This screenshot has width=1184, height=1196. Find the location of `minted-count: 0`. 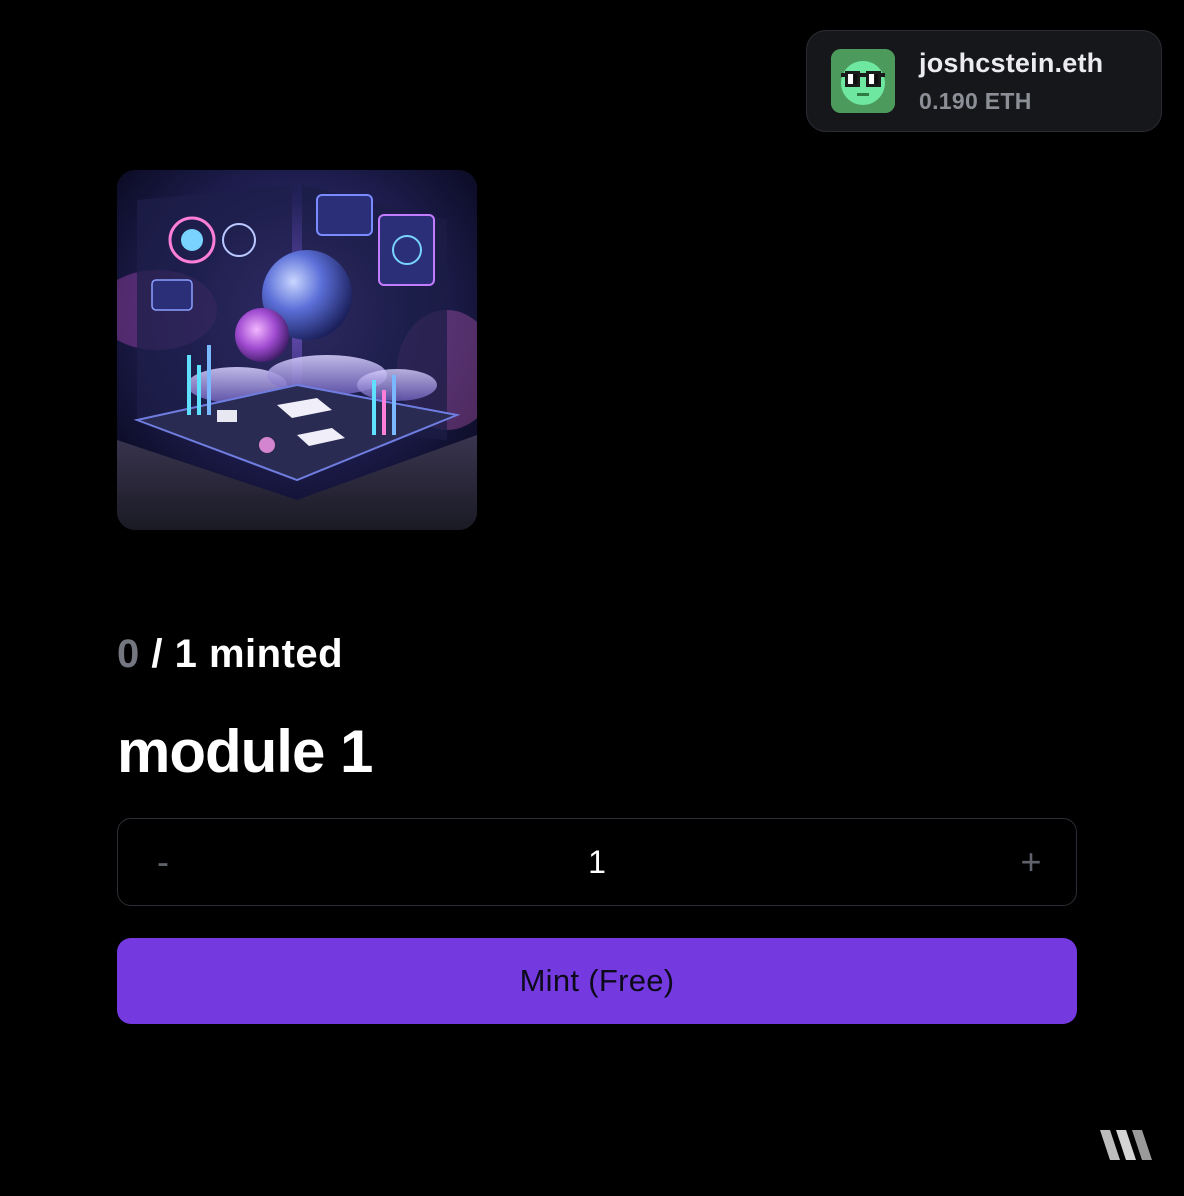

minted-count: 0 is located at coordinates (128, 654).